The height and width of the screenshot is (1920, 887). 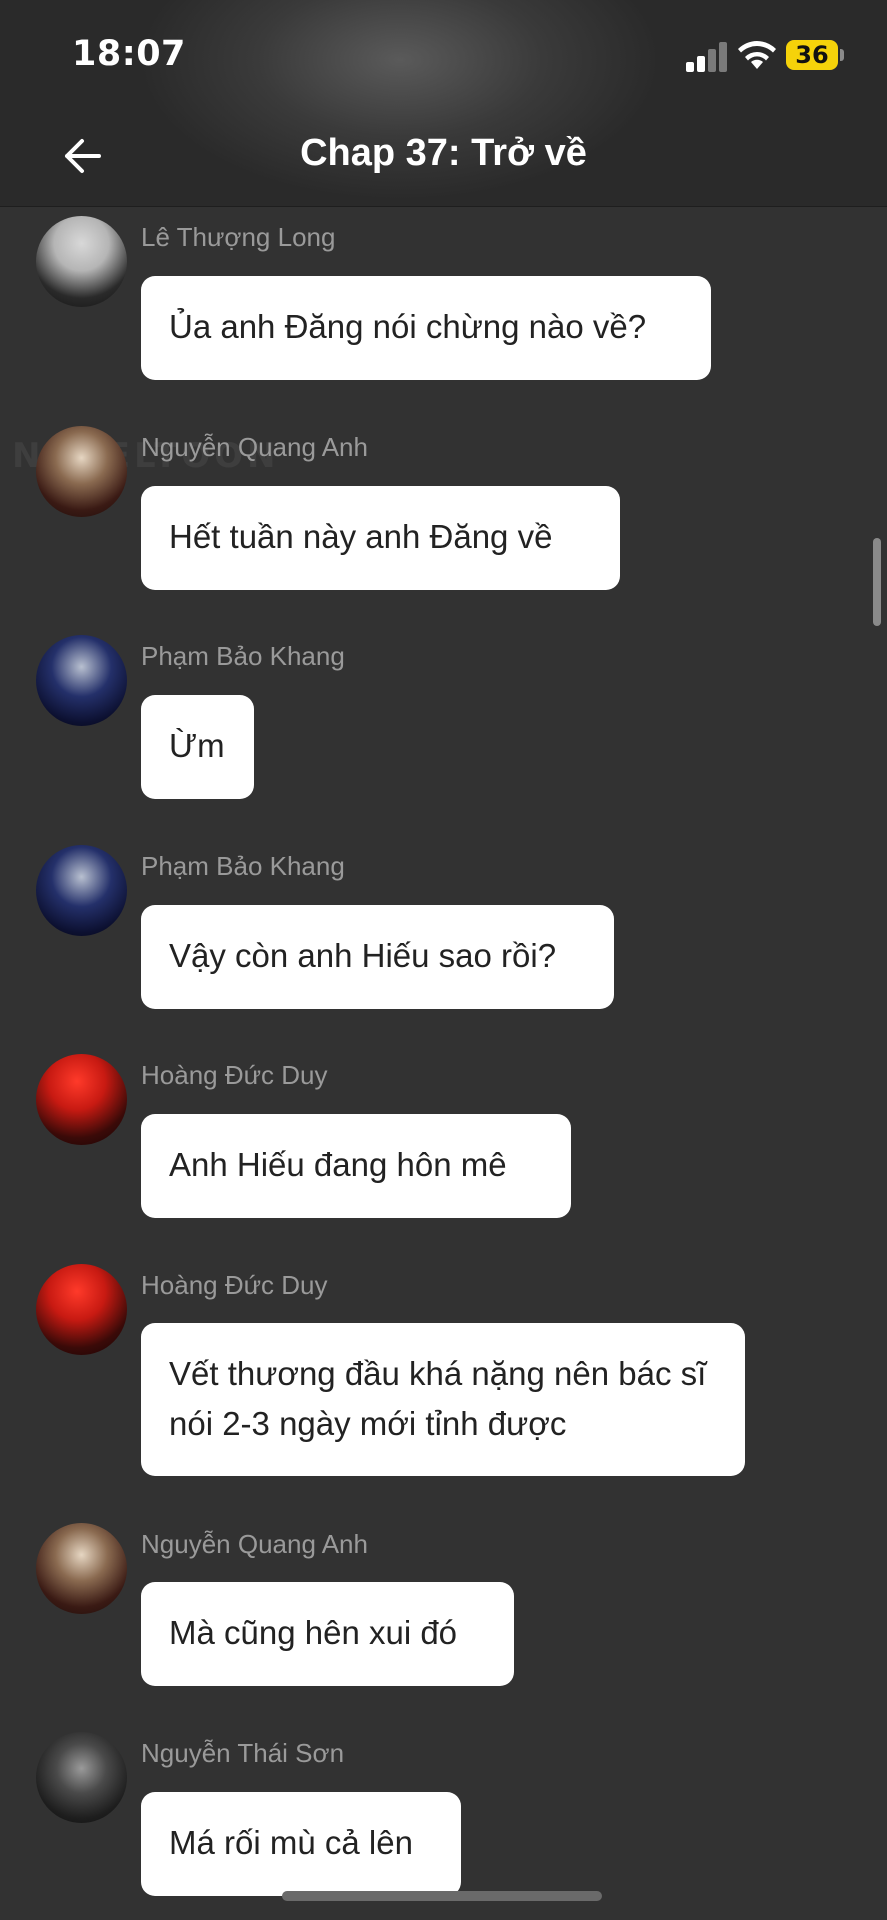 I want to click on battery-icon: 36, so click(x=812, y=55).